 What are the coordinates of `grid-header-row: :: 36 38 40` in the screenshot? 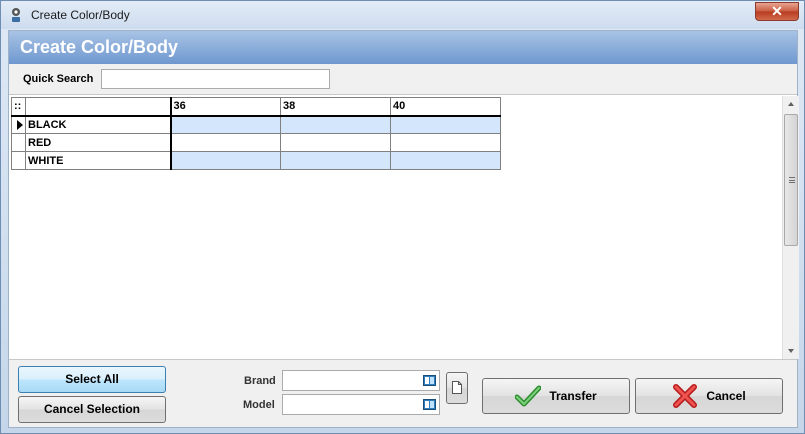 It's located at (256, 107).